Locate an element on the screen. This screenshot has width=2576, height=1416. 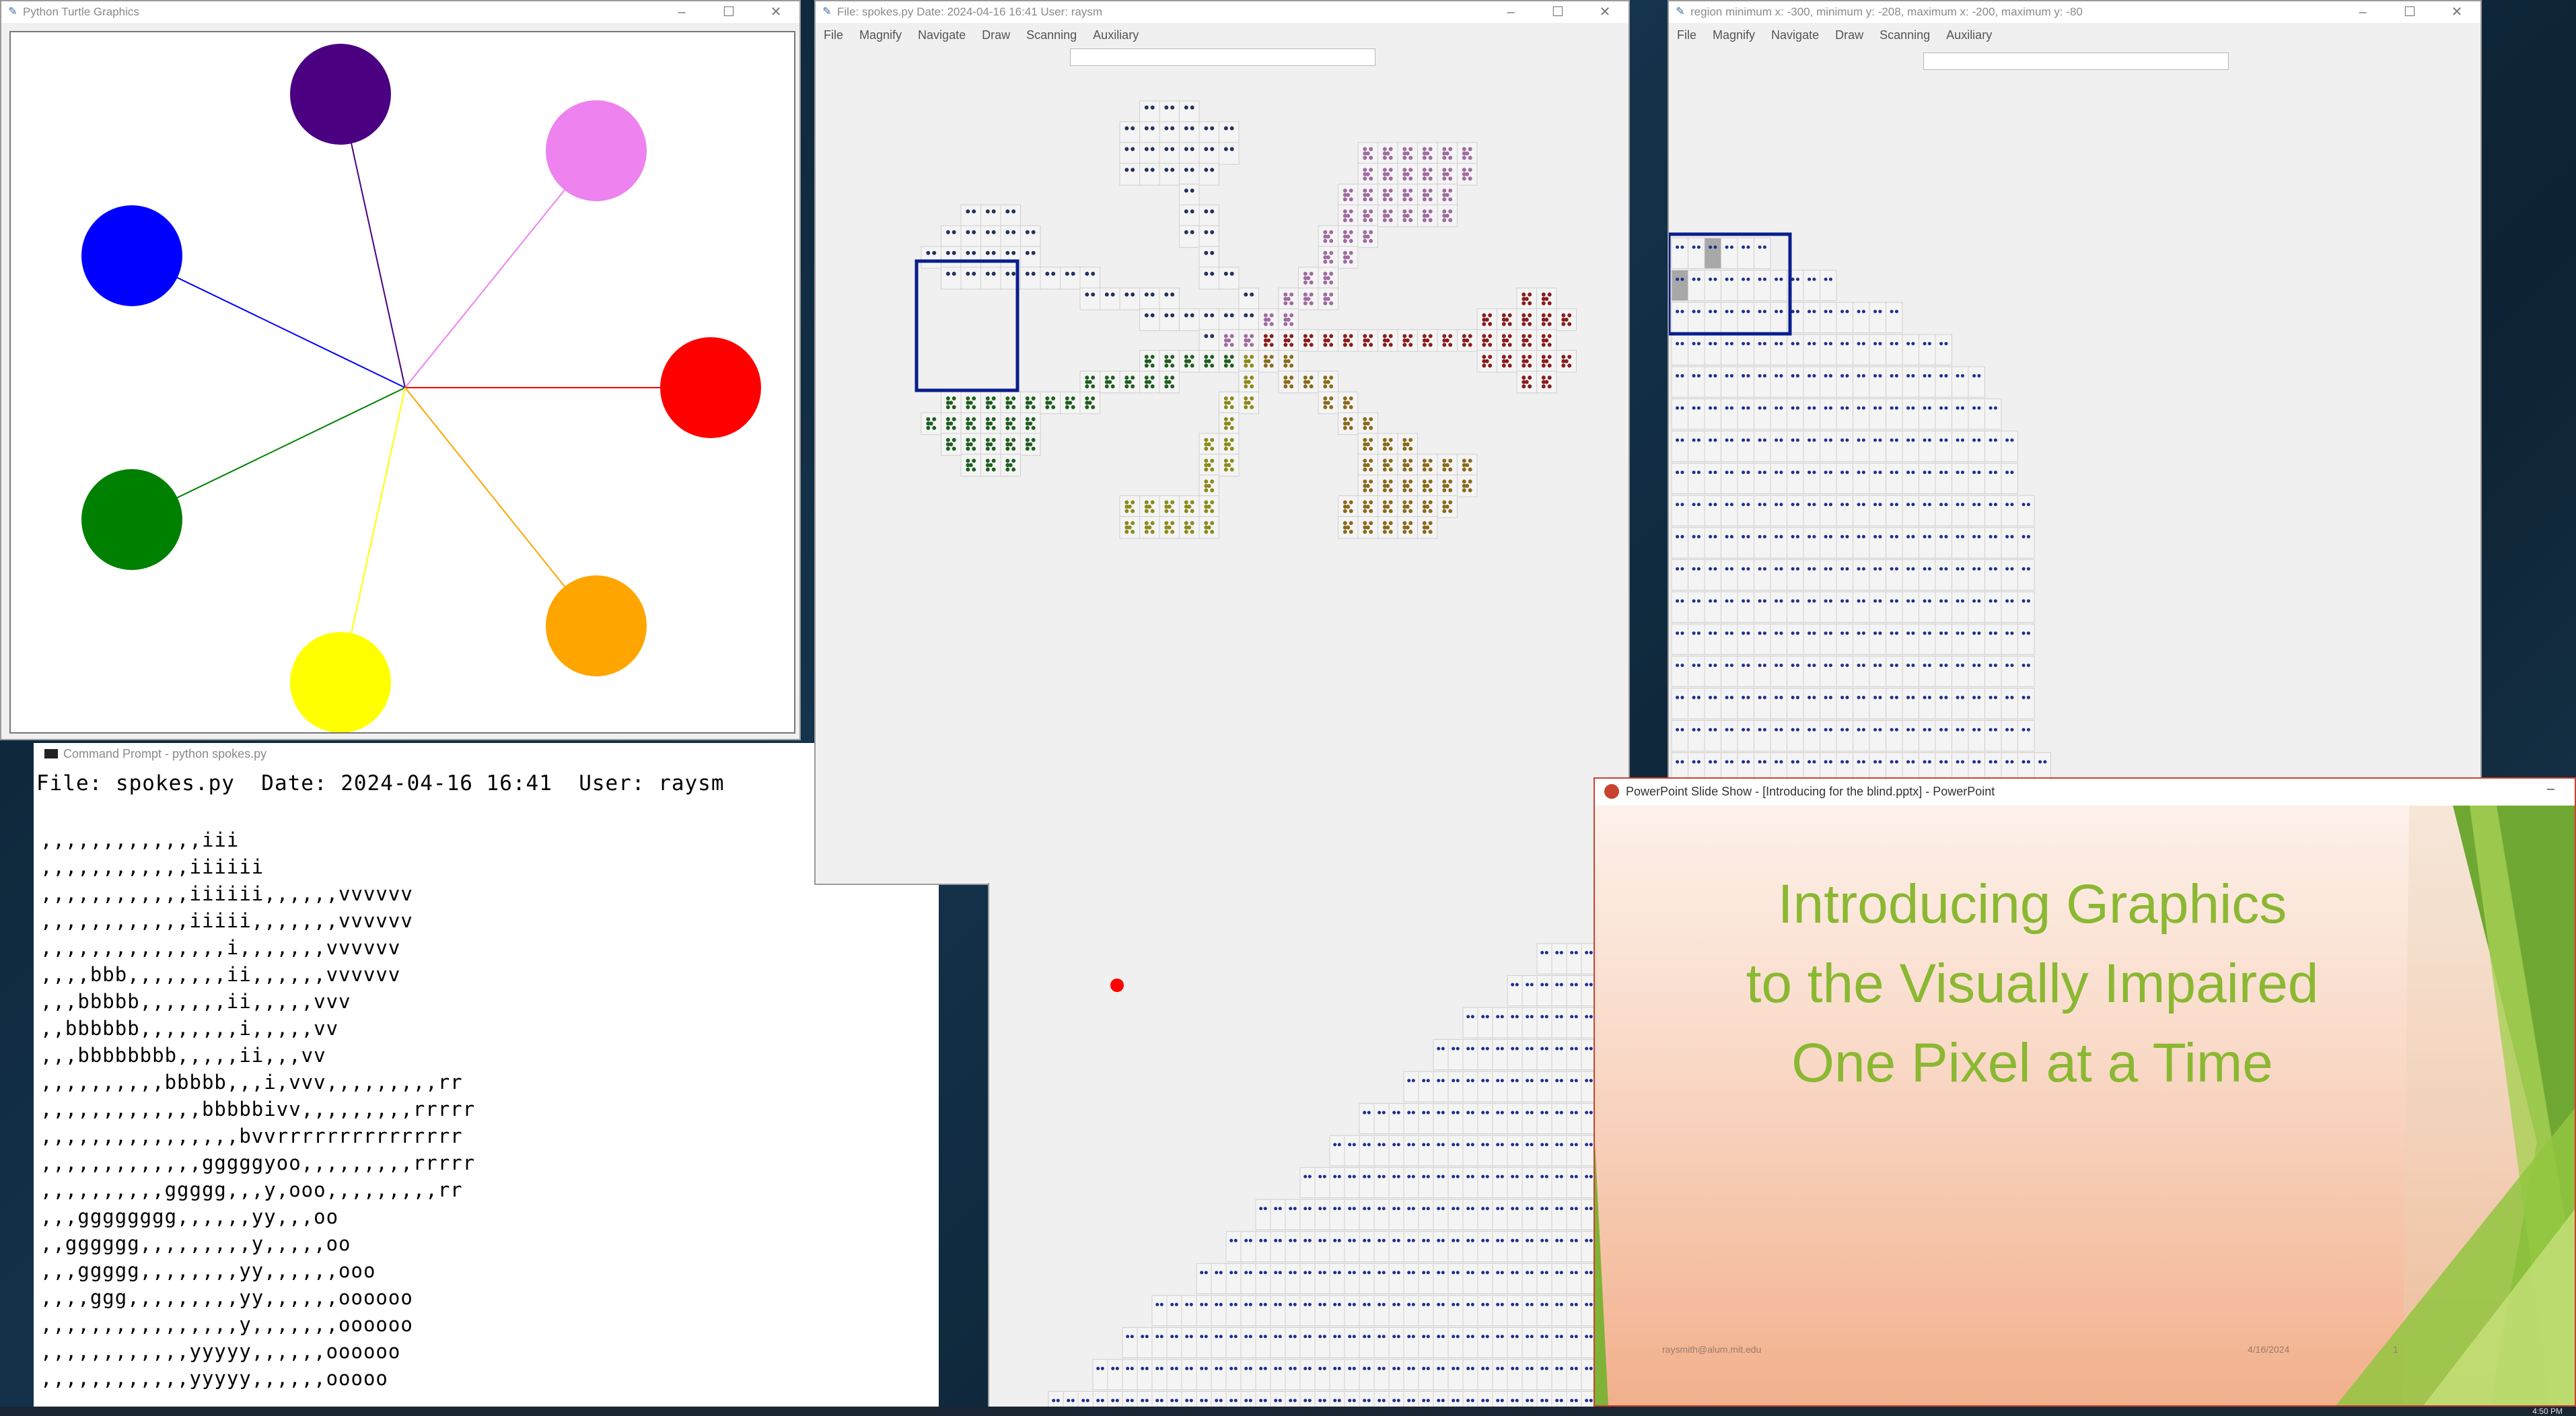
taskbar: 4:50 PM is located at coordinates (1288, 1411).